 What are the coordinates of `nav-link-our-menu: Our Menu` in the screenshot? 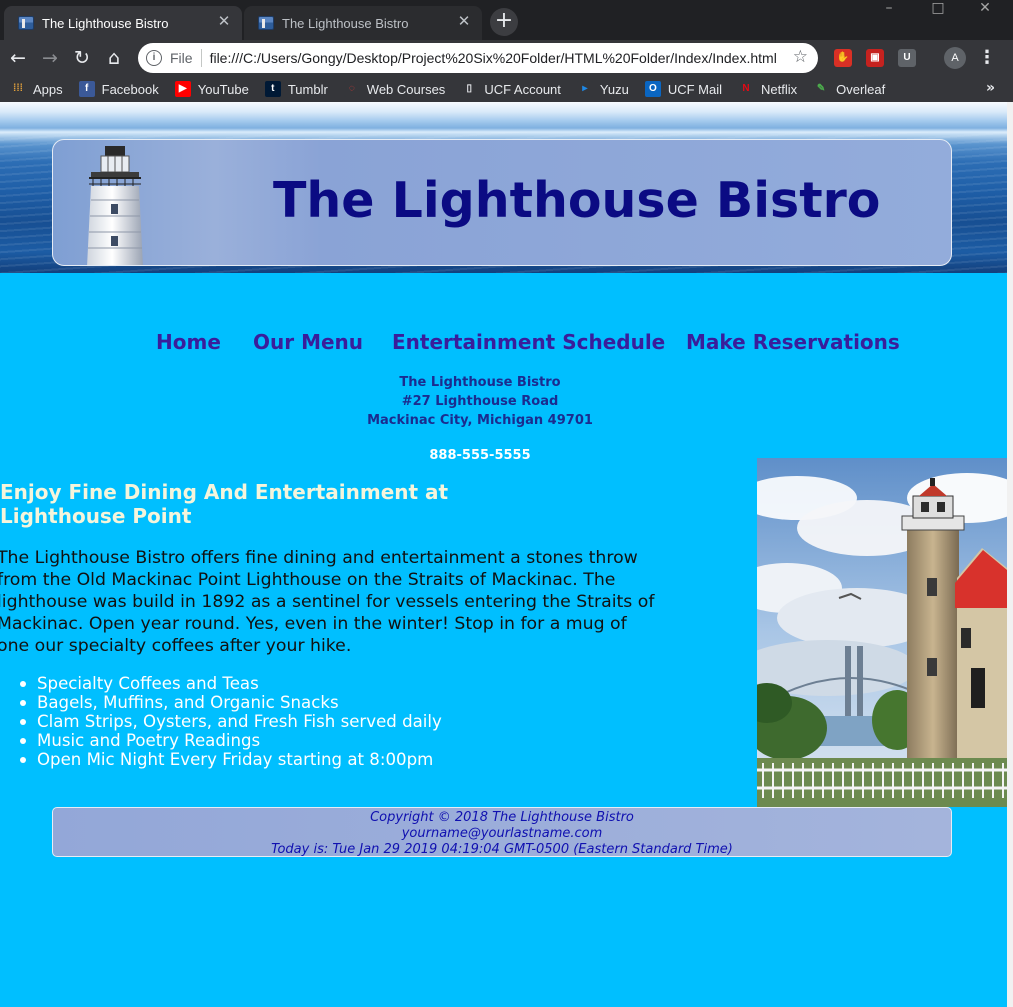 It's located at (308, 342).